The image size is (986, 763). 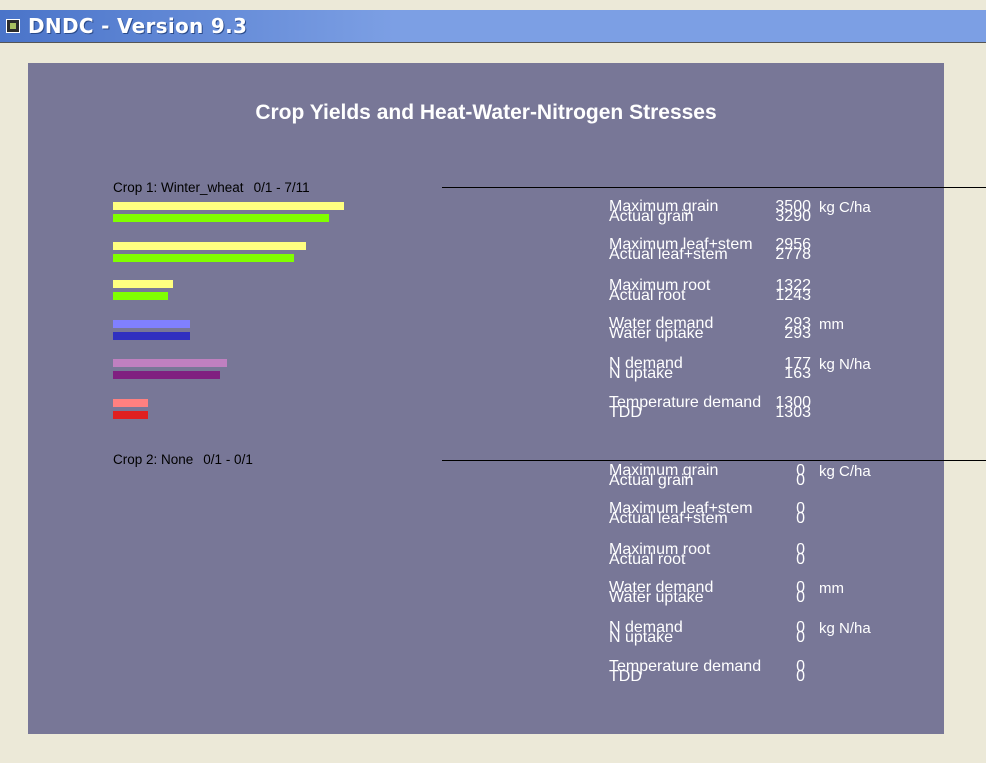 What do you see at coordinates (209, 246) in the screenshot?
I see `leaf-stem-max-bar` at bounding box center [209, 246].